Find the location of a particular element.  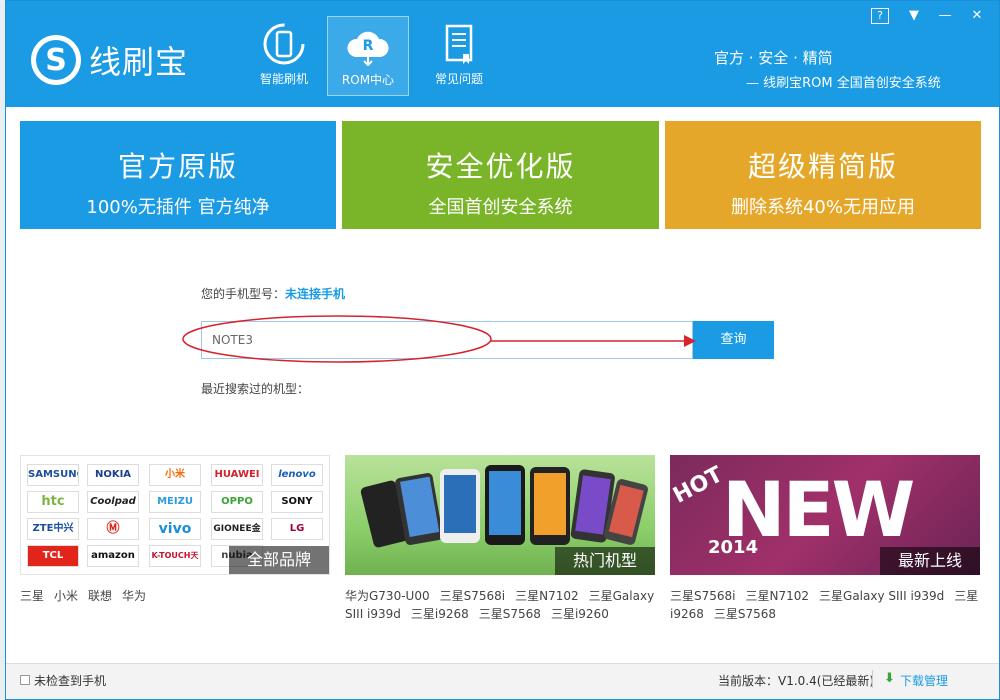

brand-logo: TCL is located at coordinates (53, 556).